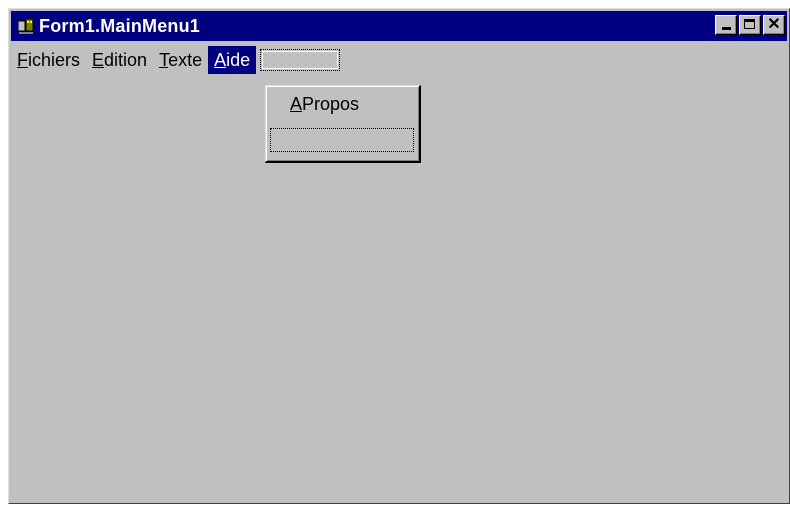  Describe the element at coordinates (232, 60) in the screenshot. I see `menu-aide: Aide` at that location.